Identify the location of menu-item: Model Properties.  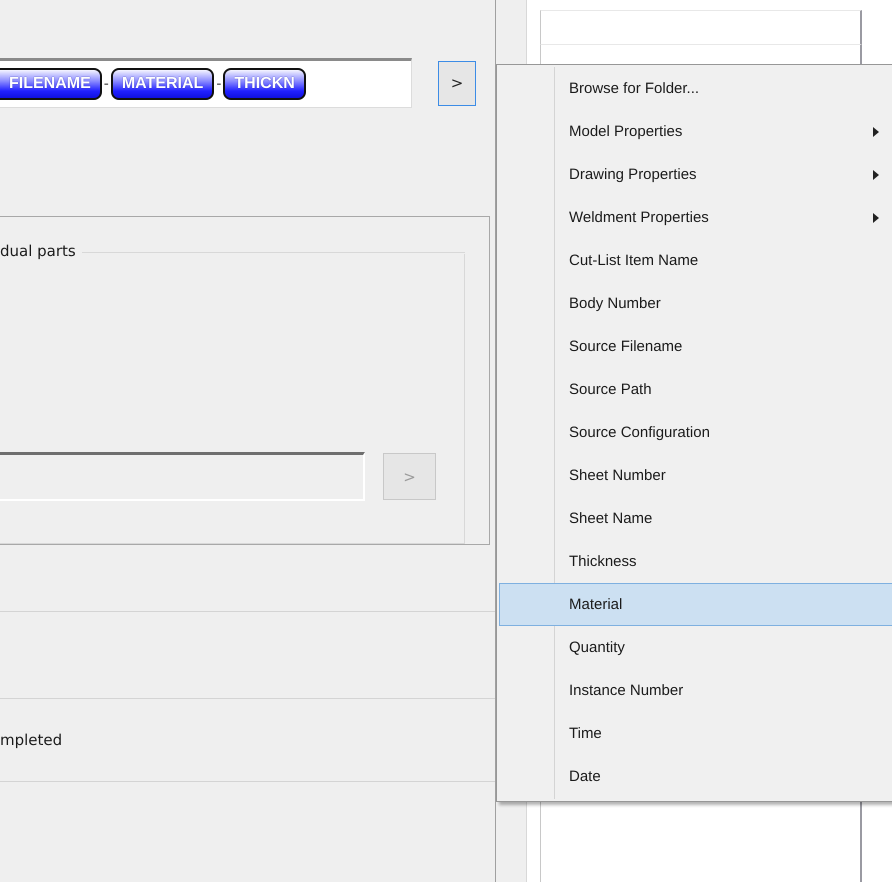
(695, 131).